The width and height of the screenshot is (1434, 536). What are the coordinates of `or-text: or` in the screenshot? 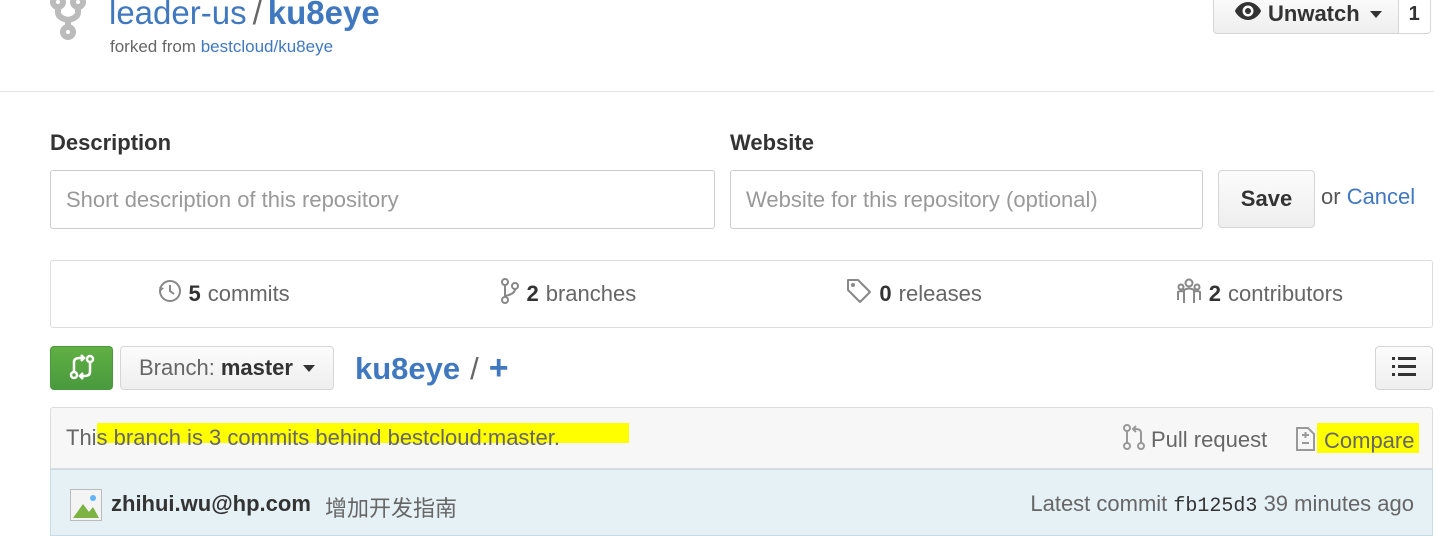 It's located at (1334, 196).